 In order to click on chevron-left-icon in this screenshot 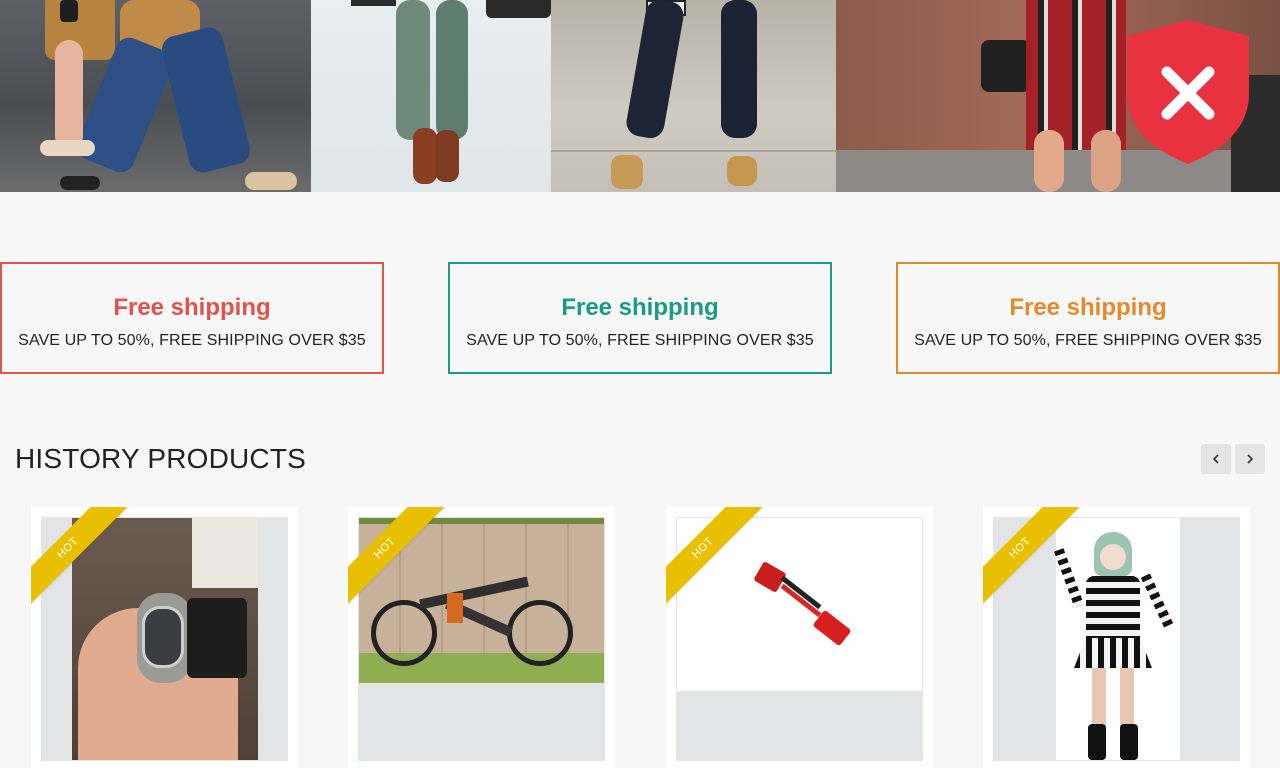, I will do `click(1215, 459)`.